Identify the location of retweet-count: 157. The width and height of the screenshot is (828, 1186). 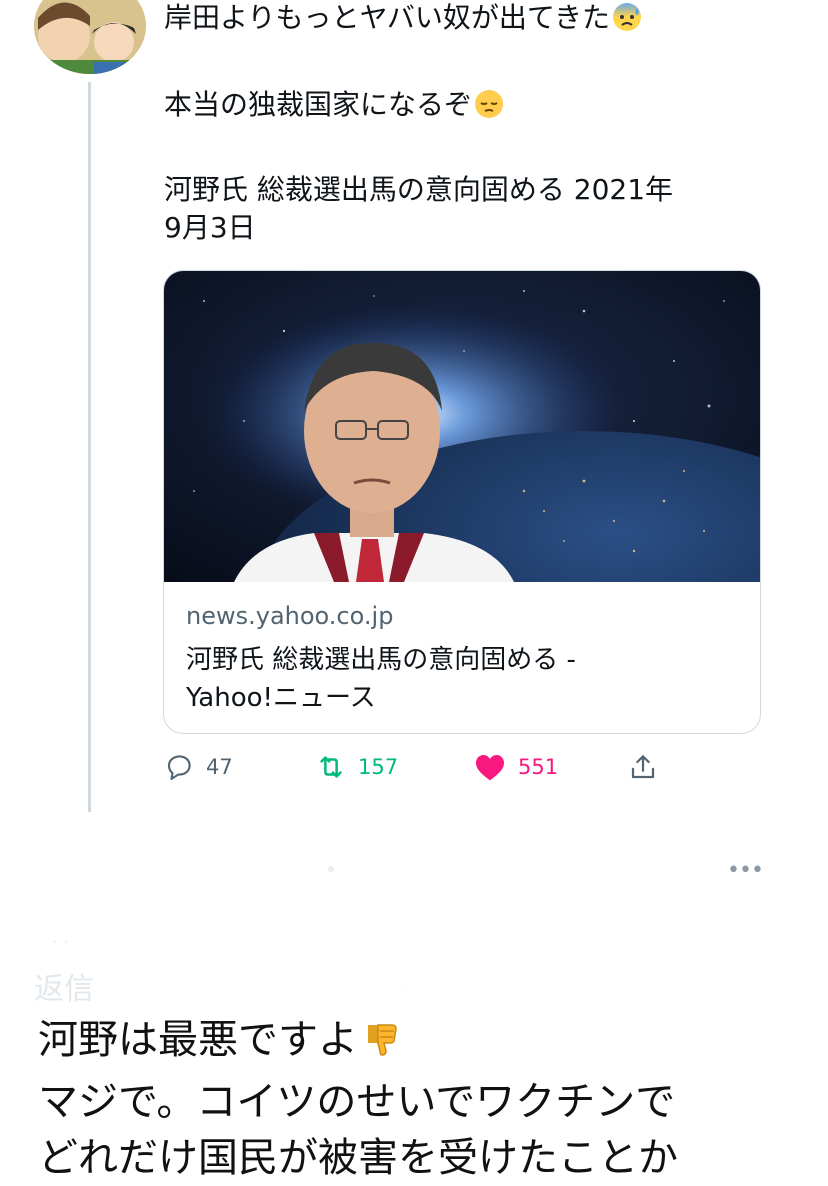
(378, 767).